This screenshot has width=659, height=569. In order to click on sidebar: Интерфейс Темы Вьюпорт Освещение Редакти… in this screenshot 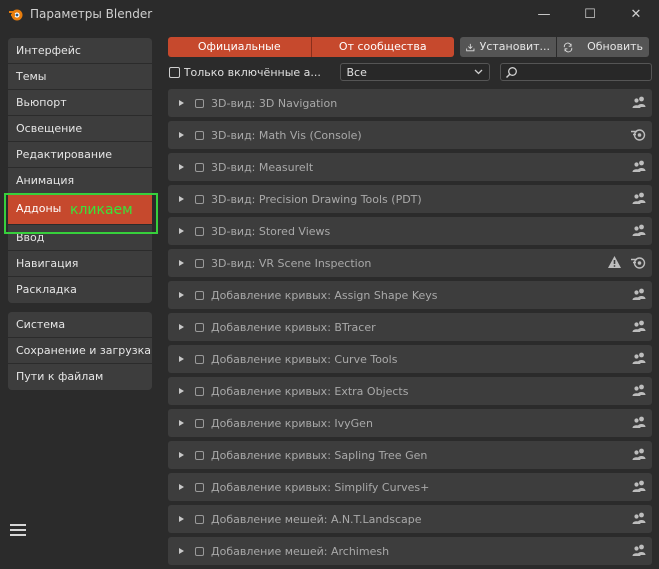, I will do `click(80, 218)`.